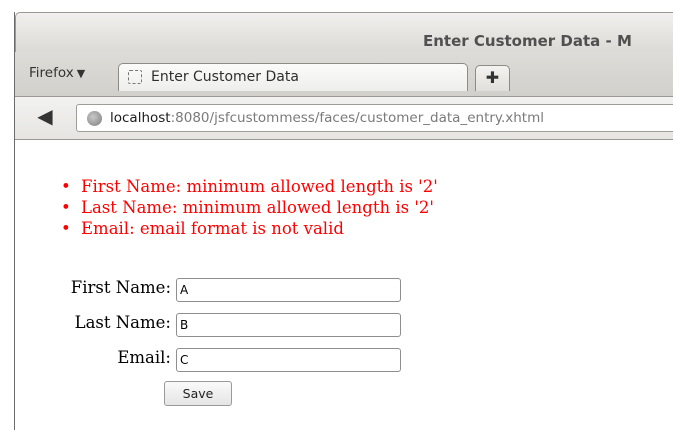  Describe the element at coordinates (288, 290) in the screenshot. I see `first-name-field` at that location.